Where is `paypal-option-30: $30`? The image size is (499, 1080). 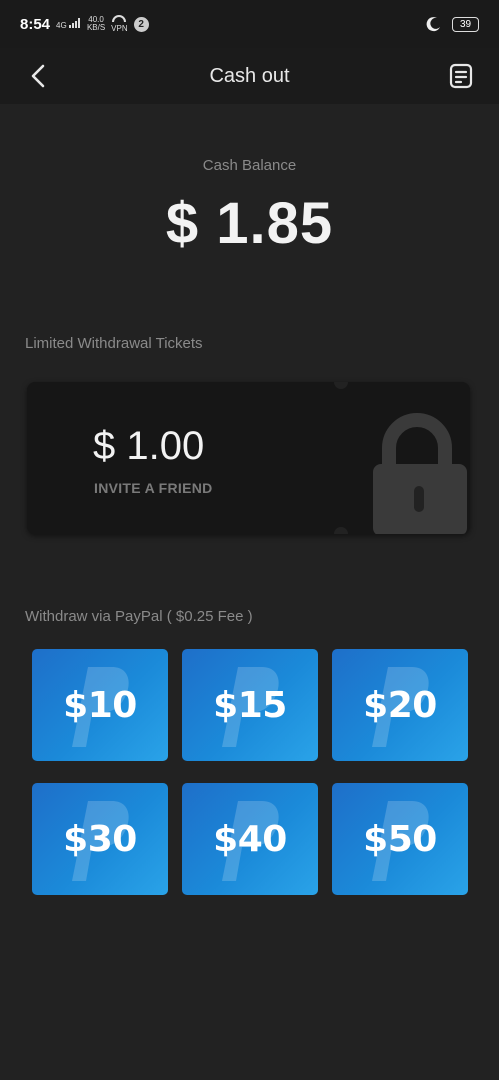 paypal-option-30: $30 is located at coordinates (100, 839).